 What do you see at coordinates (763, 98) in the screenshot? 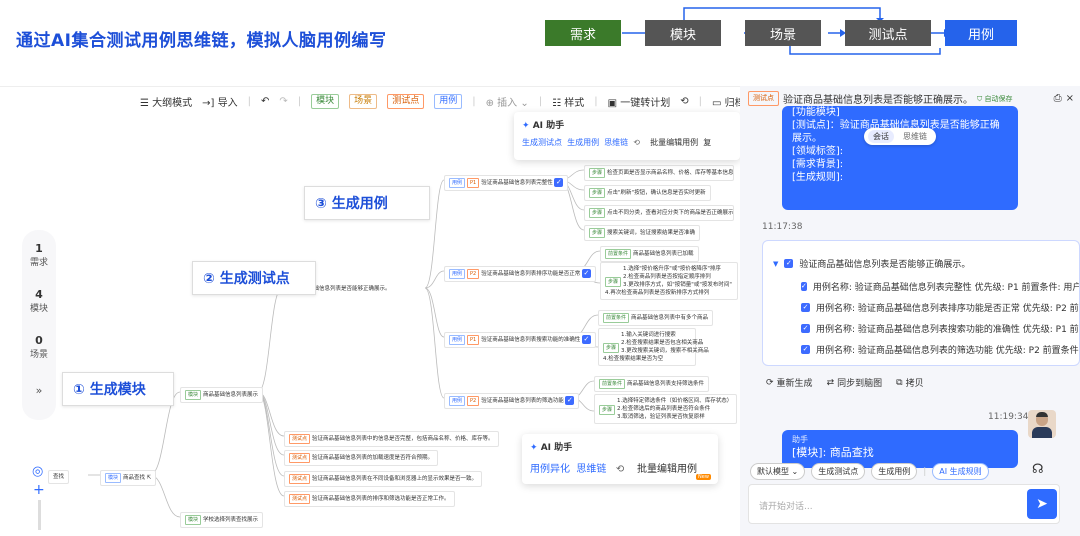
I see `selected-node-tag: 测试点` at bounding box center [763, 98].